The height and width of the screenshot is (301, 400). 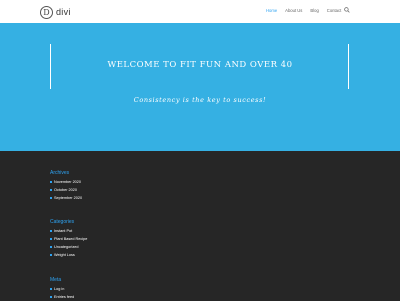 What do you see at coordinates (66, 198) in the screenshot?
I see `archive-link-september-2020: September 2020` at bounding box center [66, 198].